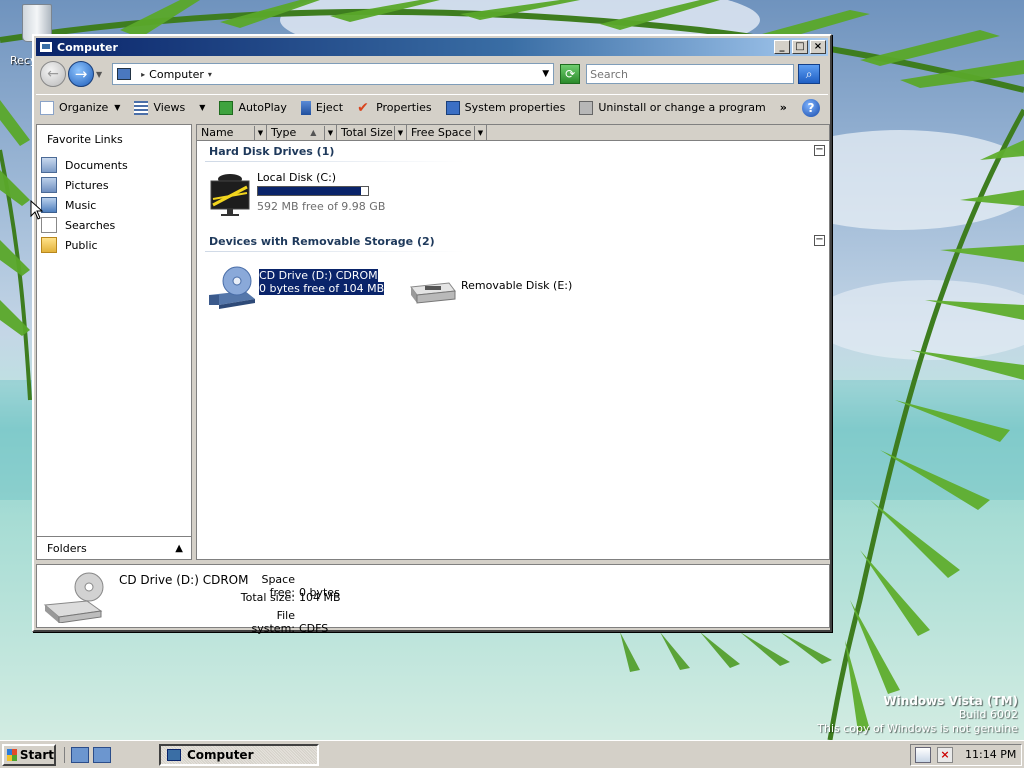 The width and height of the screenshot is (1024, 768). What do you see at coordinates (302, 132) in the screenshot?
I see `column-header-type: Type ▲ ▼` at bounding box center [302, 132].